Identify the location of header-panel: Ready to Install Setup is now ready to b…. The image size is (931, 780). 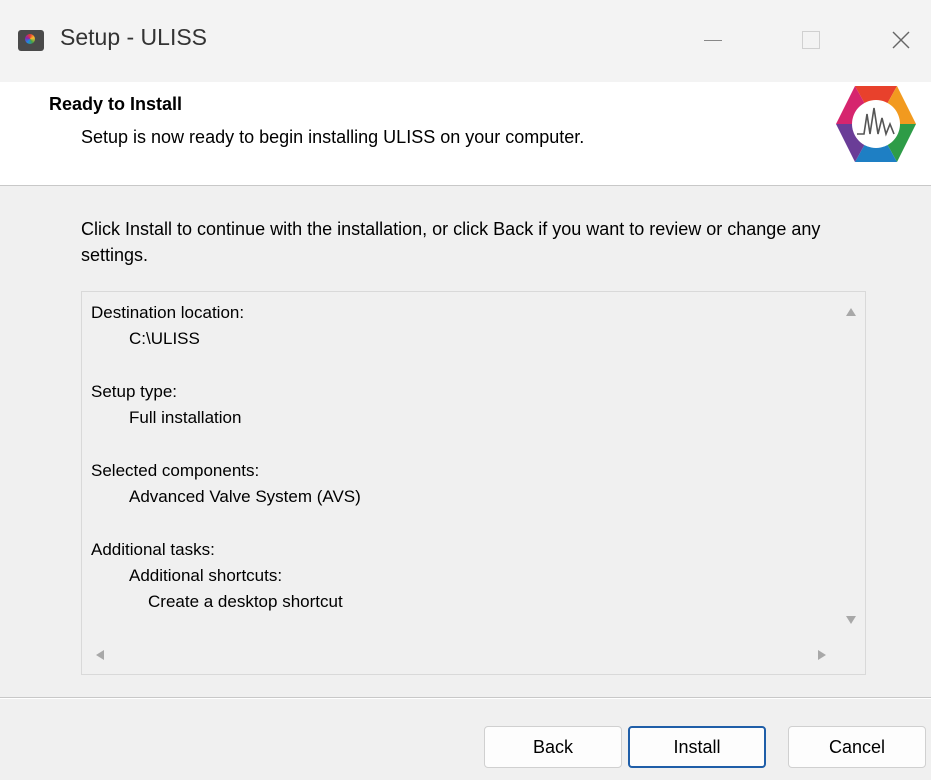
(465, 133).